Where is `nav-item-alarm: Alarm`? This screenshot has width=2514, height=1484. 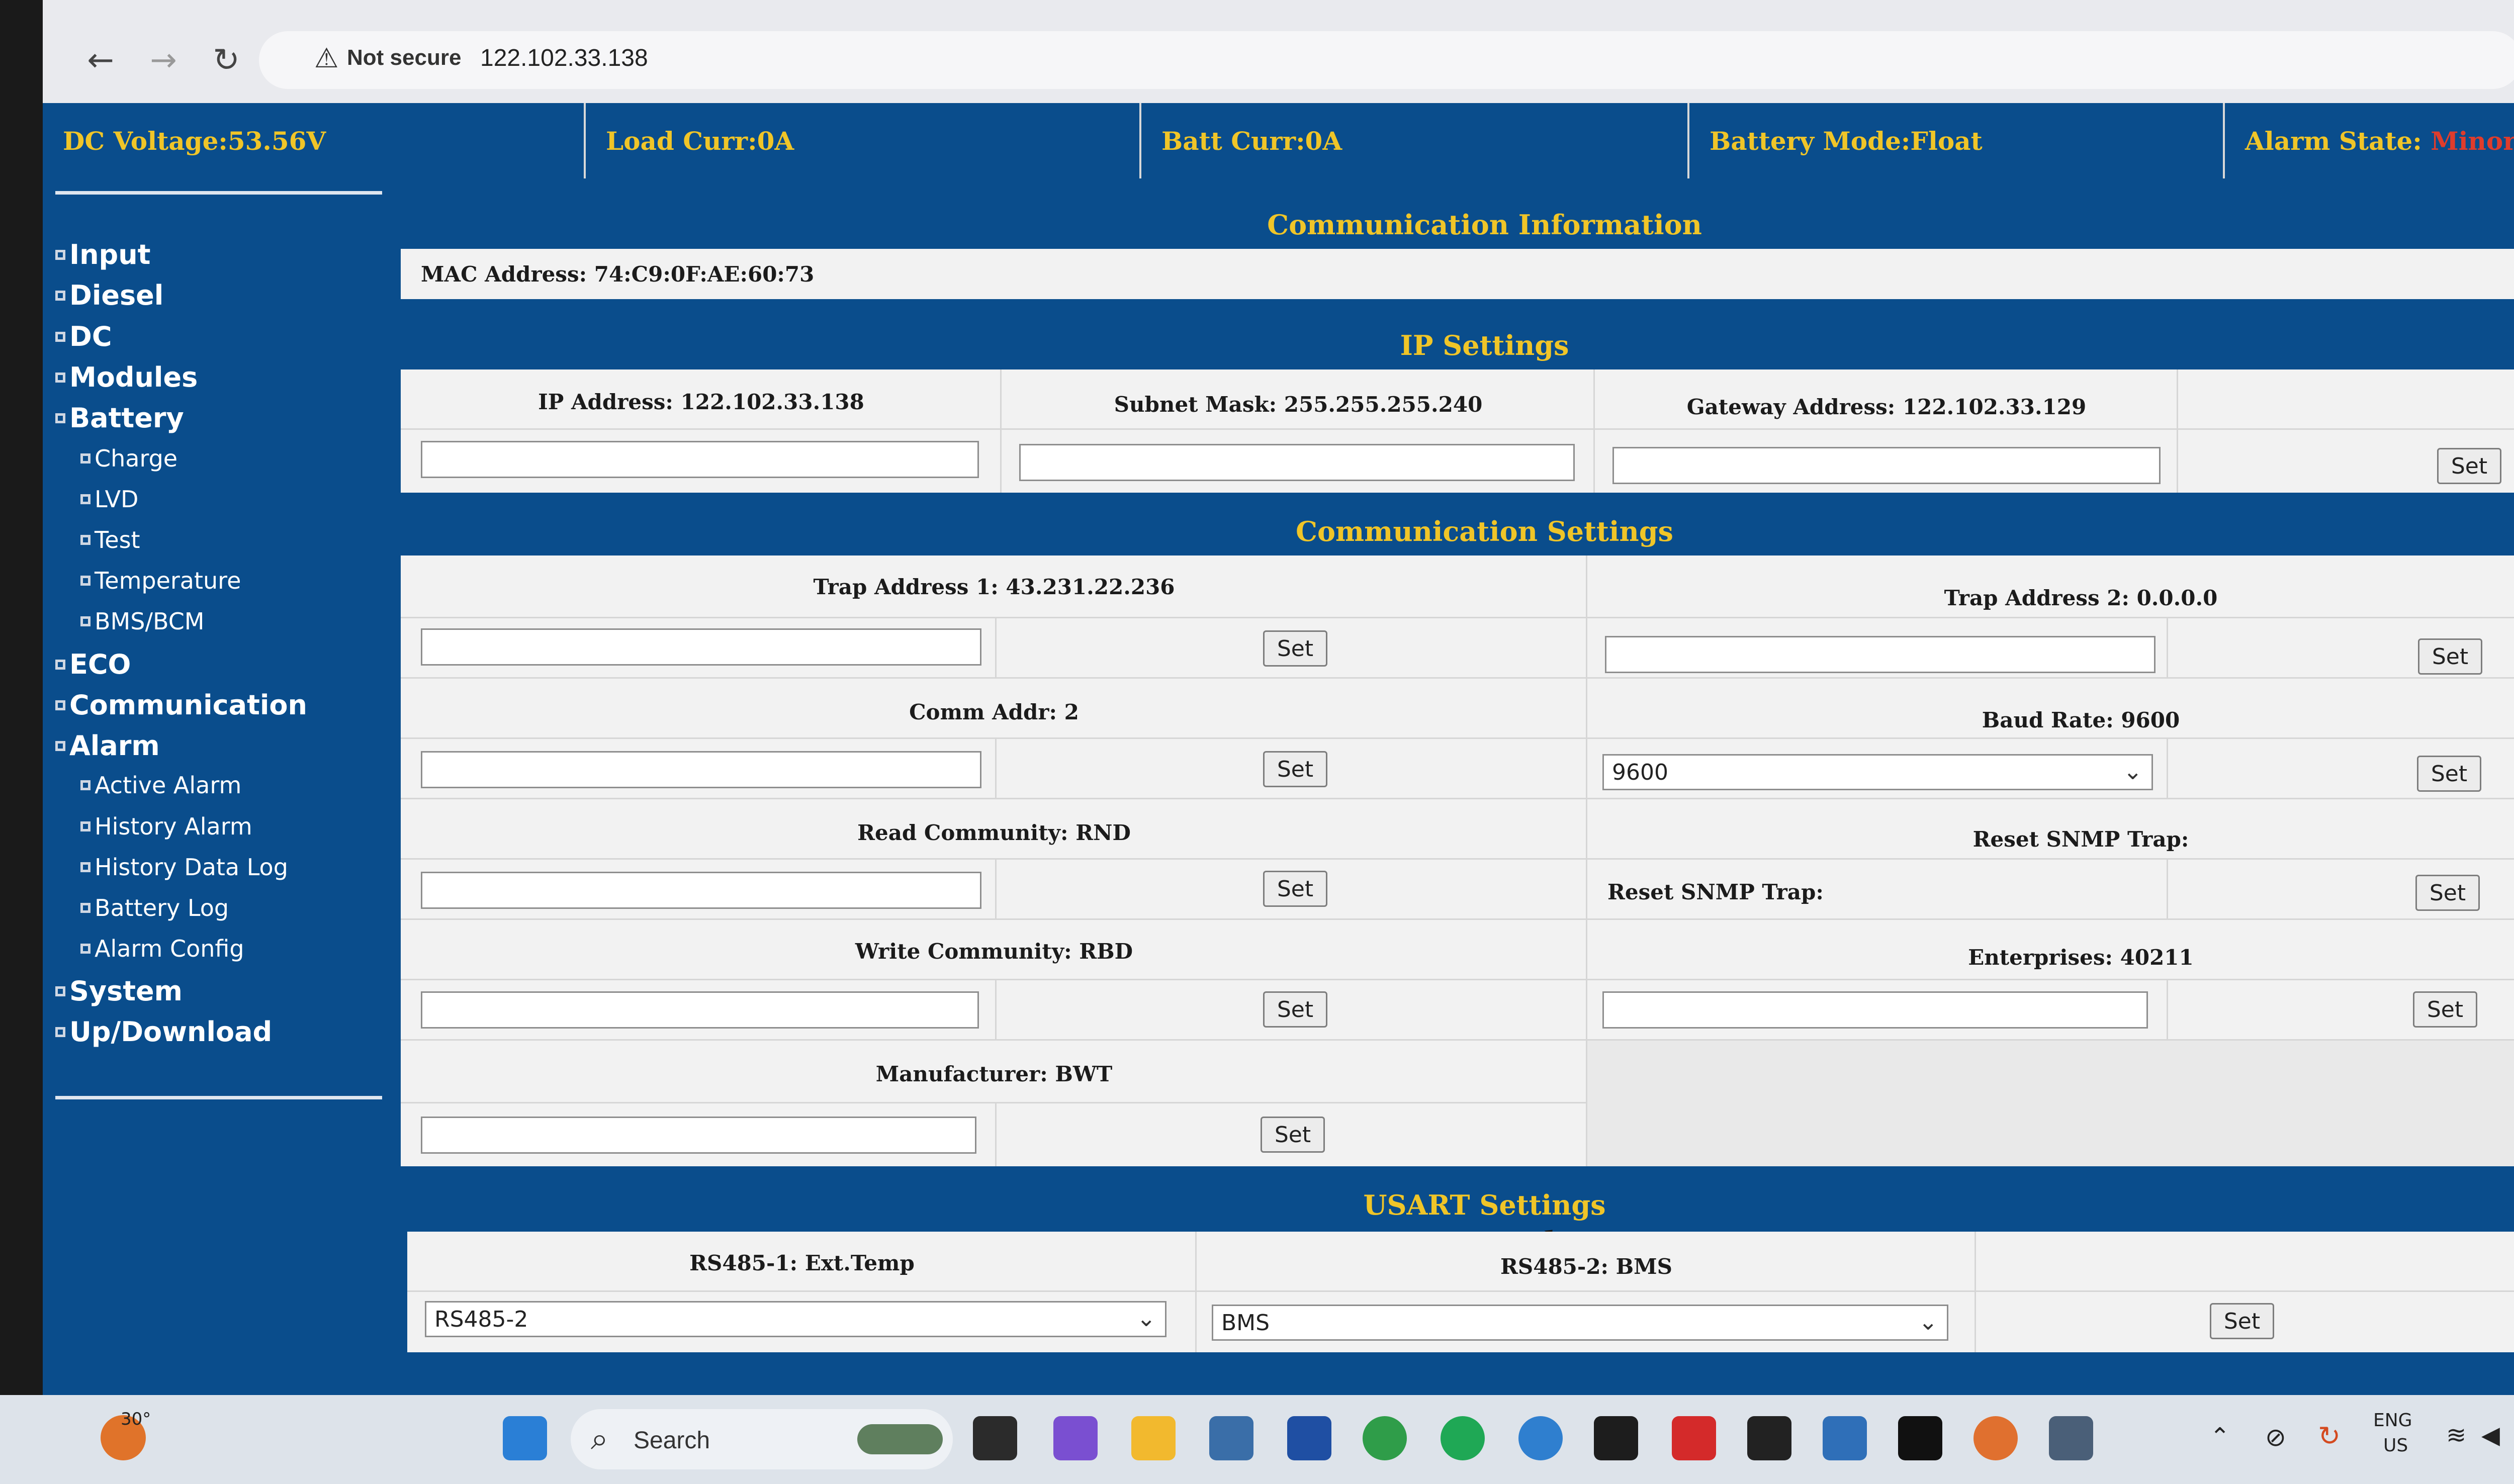
nav-item-alarm: Alarm is located at coordinates (107, 746).